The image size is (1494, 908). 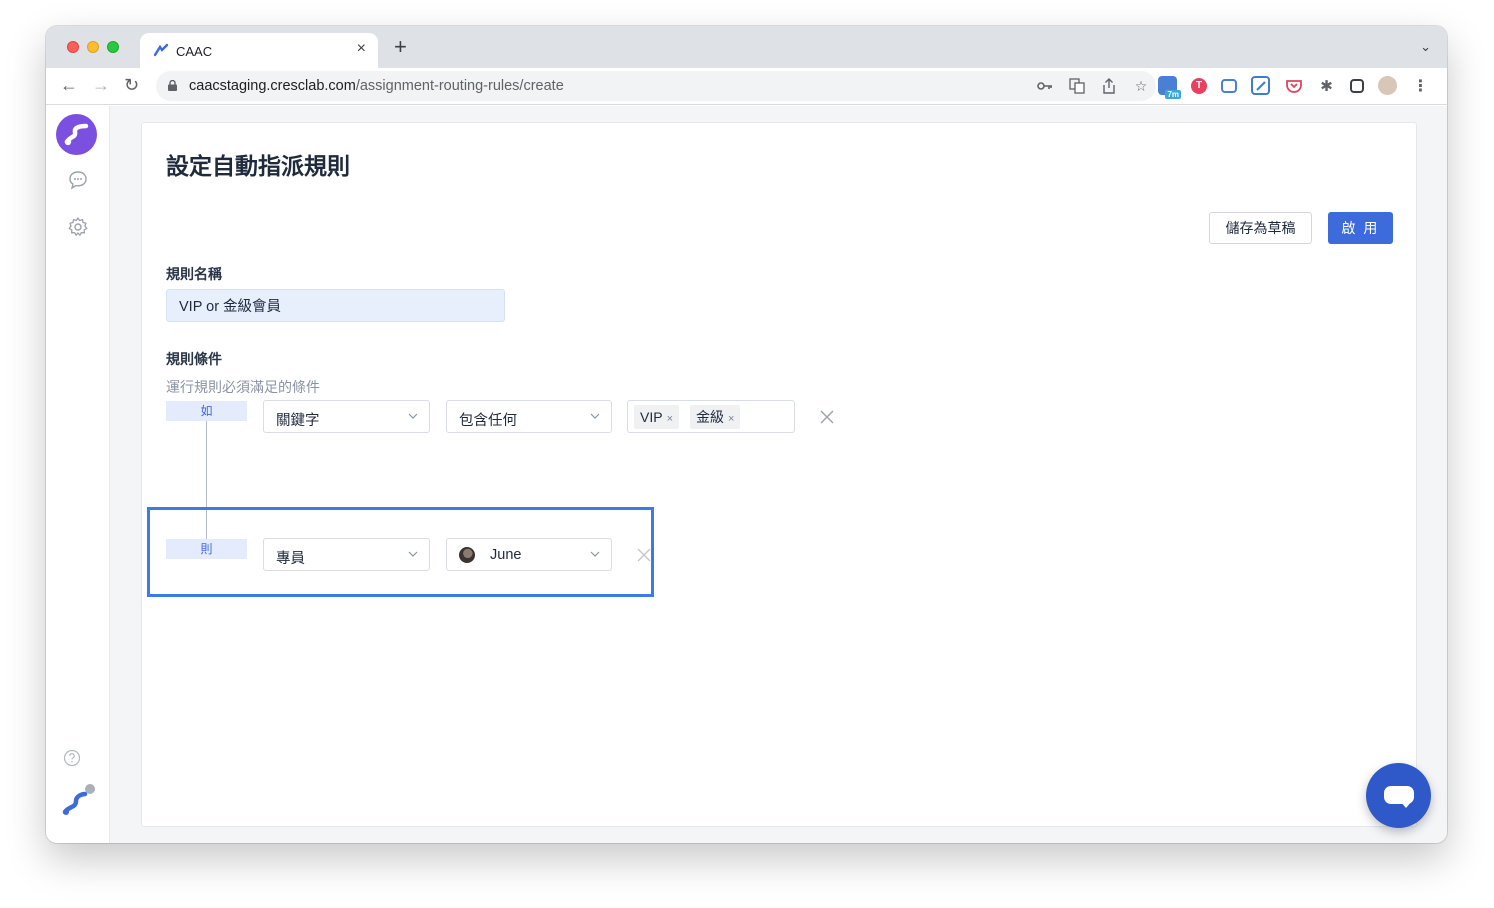 What do you see at coordinates (79, 800) in the screenshot?
I see `brand-mark-icon` at bounding box center [79, 800].